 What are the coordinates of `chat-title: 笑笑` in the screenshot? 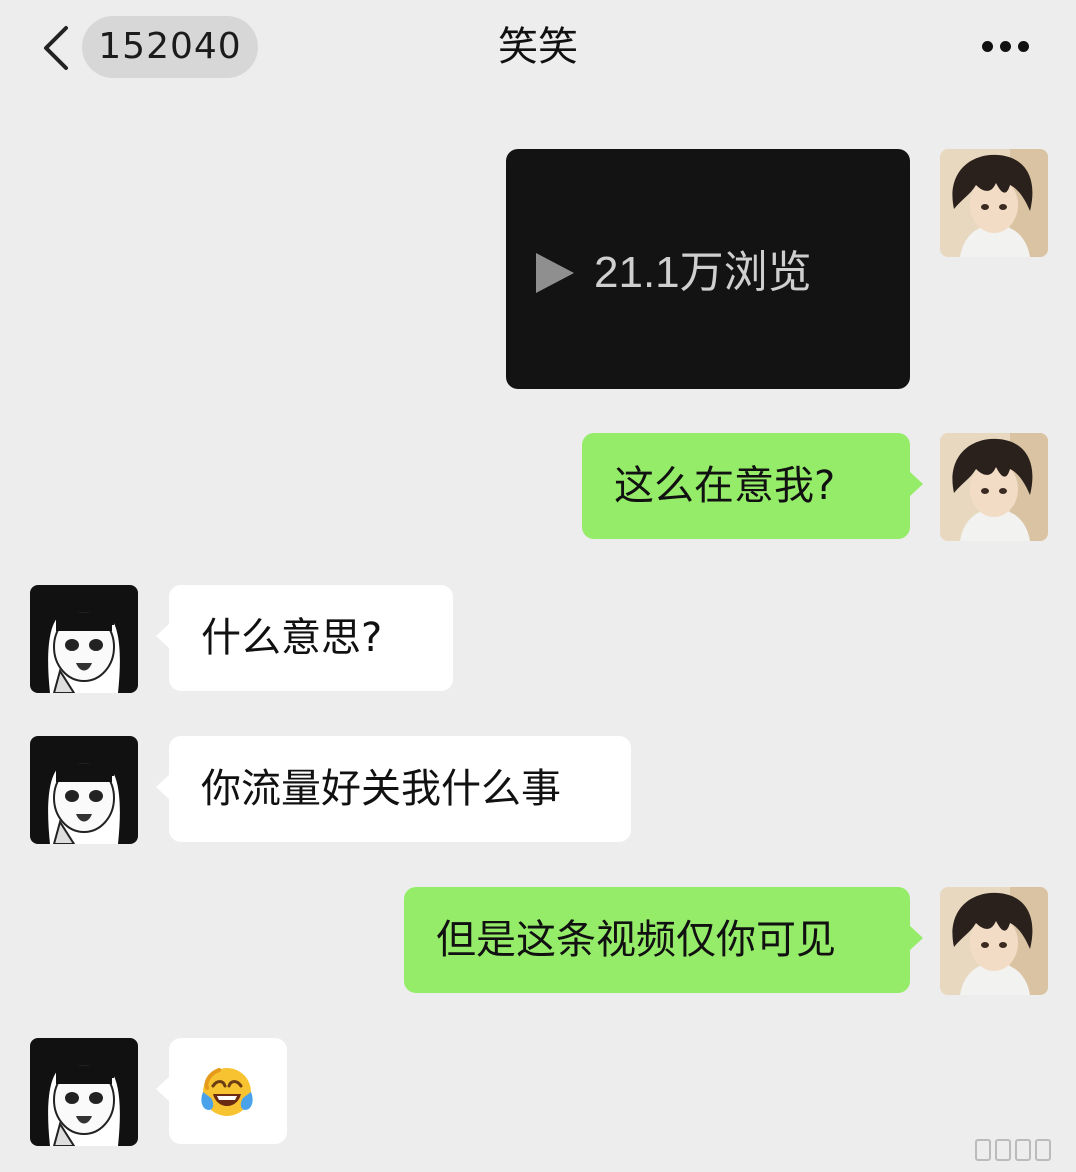 It's located at (538, 47).